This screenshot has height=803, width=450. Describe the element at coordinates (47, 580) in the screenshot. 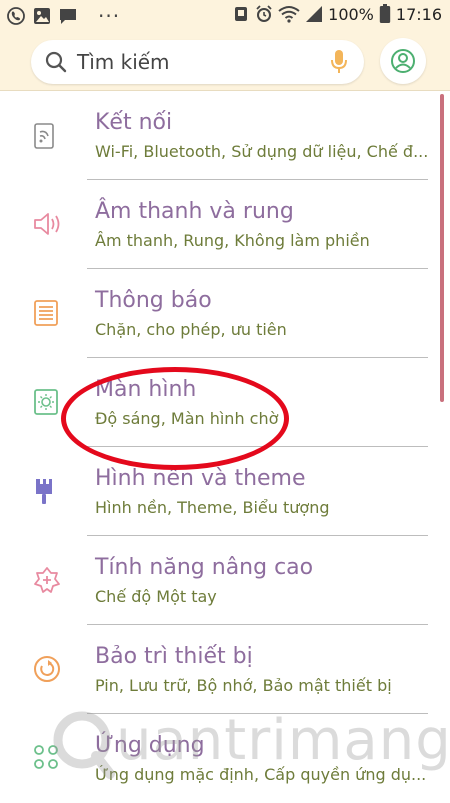

I see `advanced-features-icon` at that location.